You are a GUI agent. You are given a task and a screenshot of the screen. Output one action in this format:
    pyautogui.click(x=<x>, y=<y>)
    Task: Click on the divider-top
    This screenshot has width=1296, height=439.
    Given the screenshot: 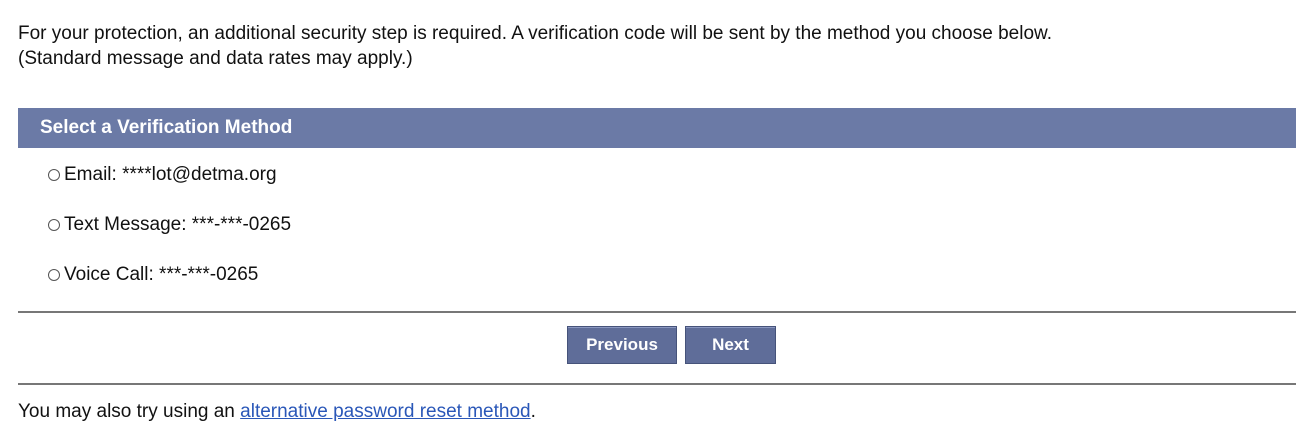 What is the action you would take?
    pyautogui.click(x=657, y=312)
    